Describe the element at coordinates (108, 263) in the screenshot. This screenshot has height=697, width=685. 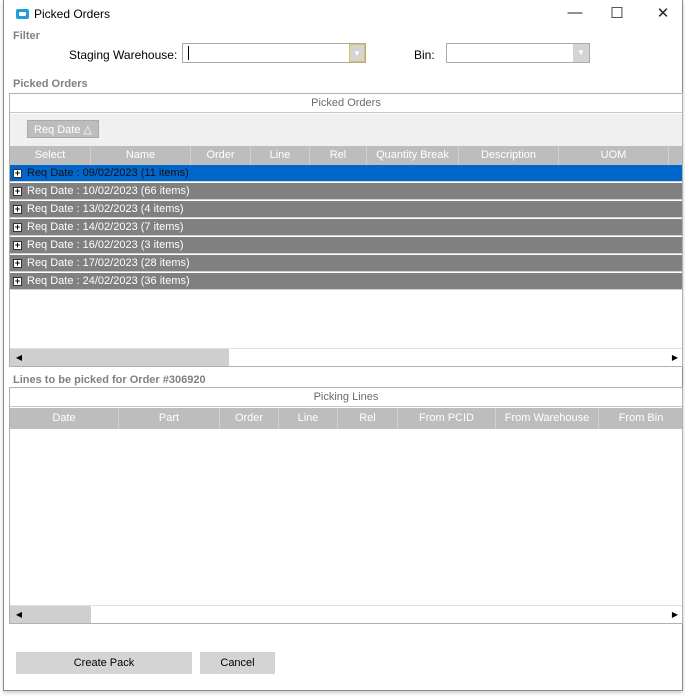
I see `group-row-label: Req Date : 17/02/2023 (28 items)` at that location.